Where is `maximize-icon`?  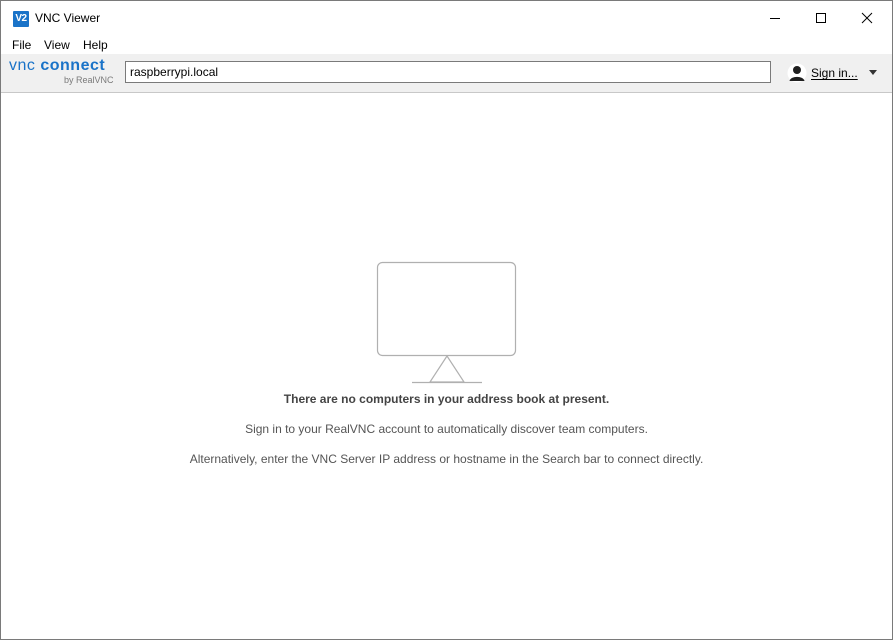 maximize-icon is located at coordinates (821, 18).